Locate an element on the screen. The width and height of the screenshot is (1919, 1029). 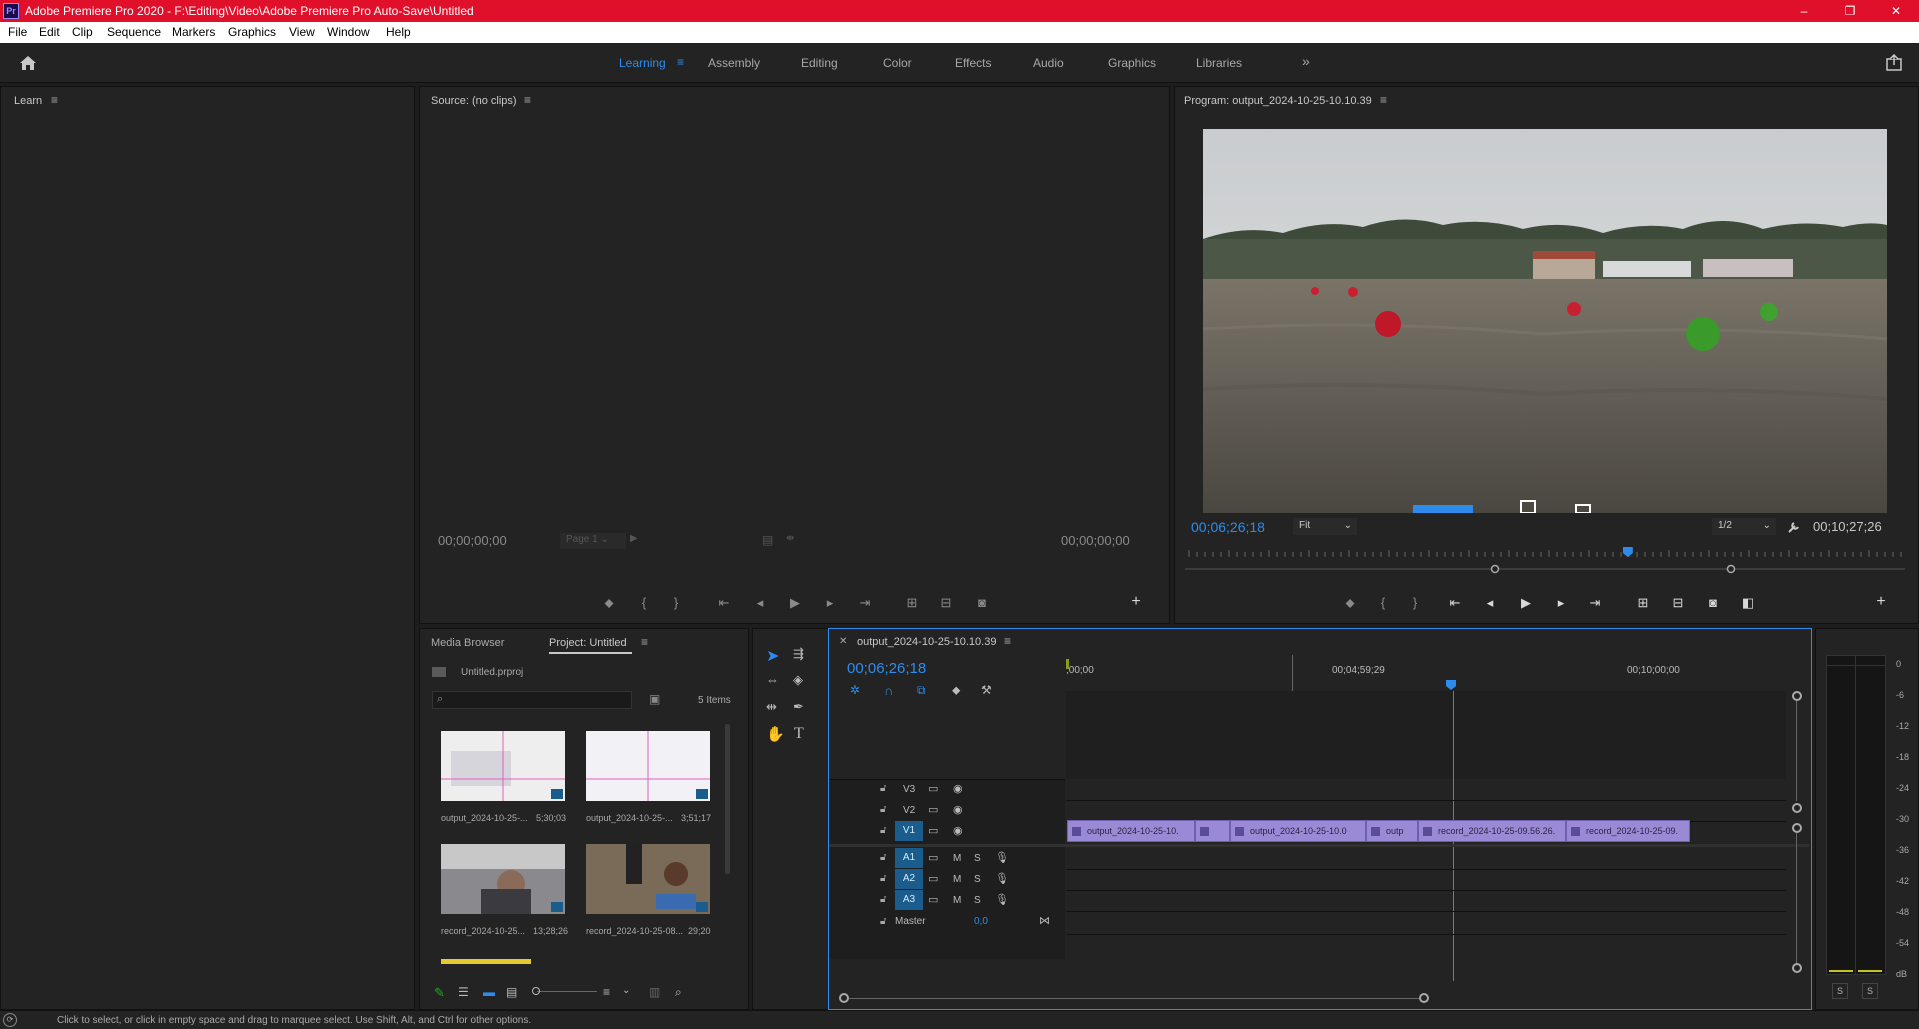
program-add-button-icon: + is located at coordinates (1881, 602).